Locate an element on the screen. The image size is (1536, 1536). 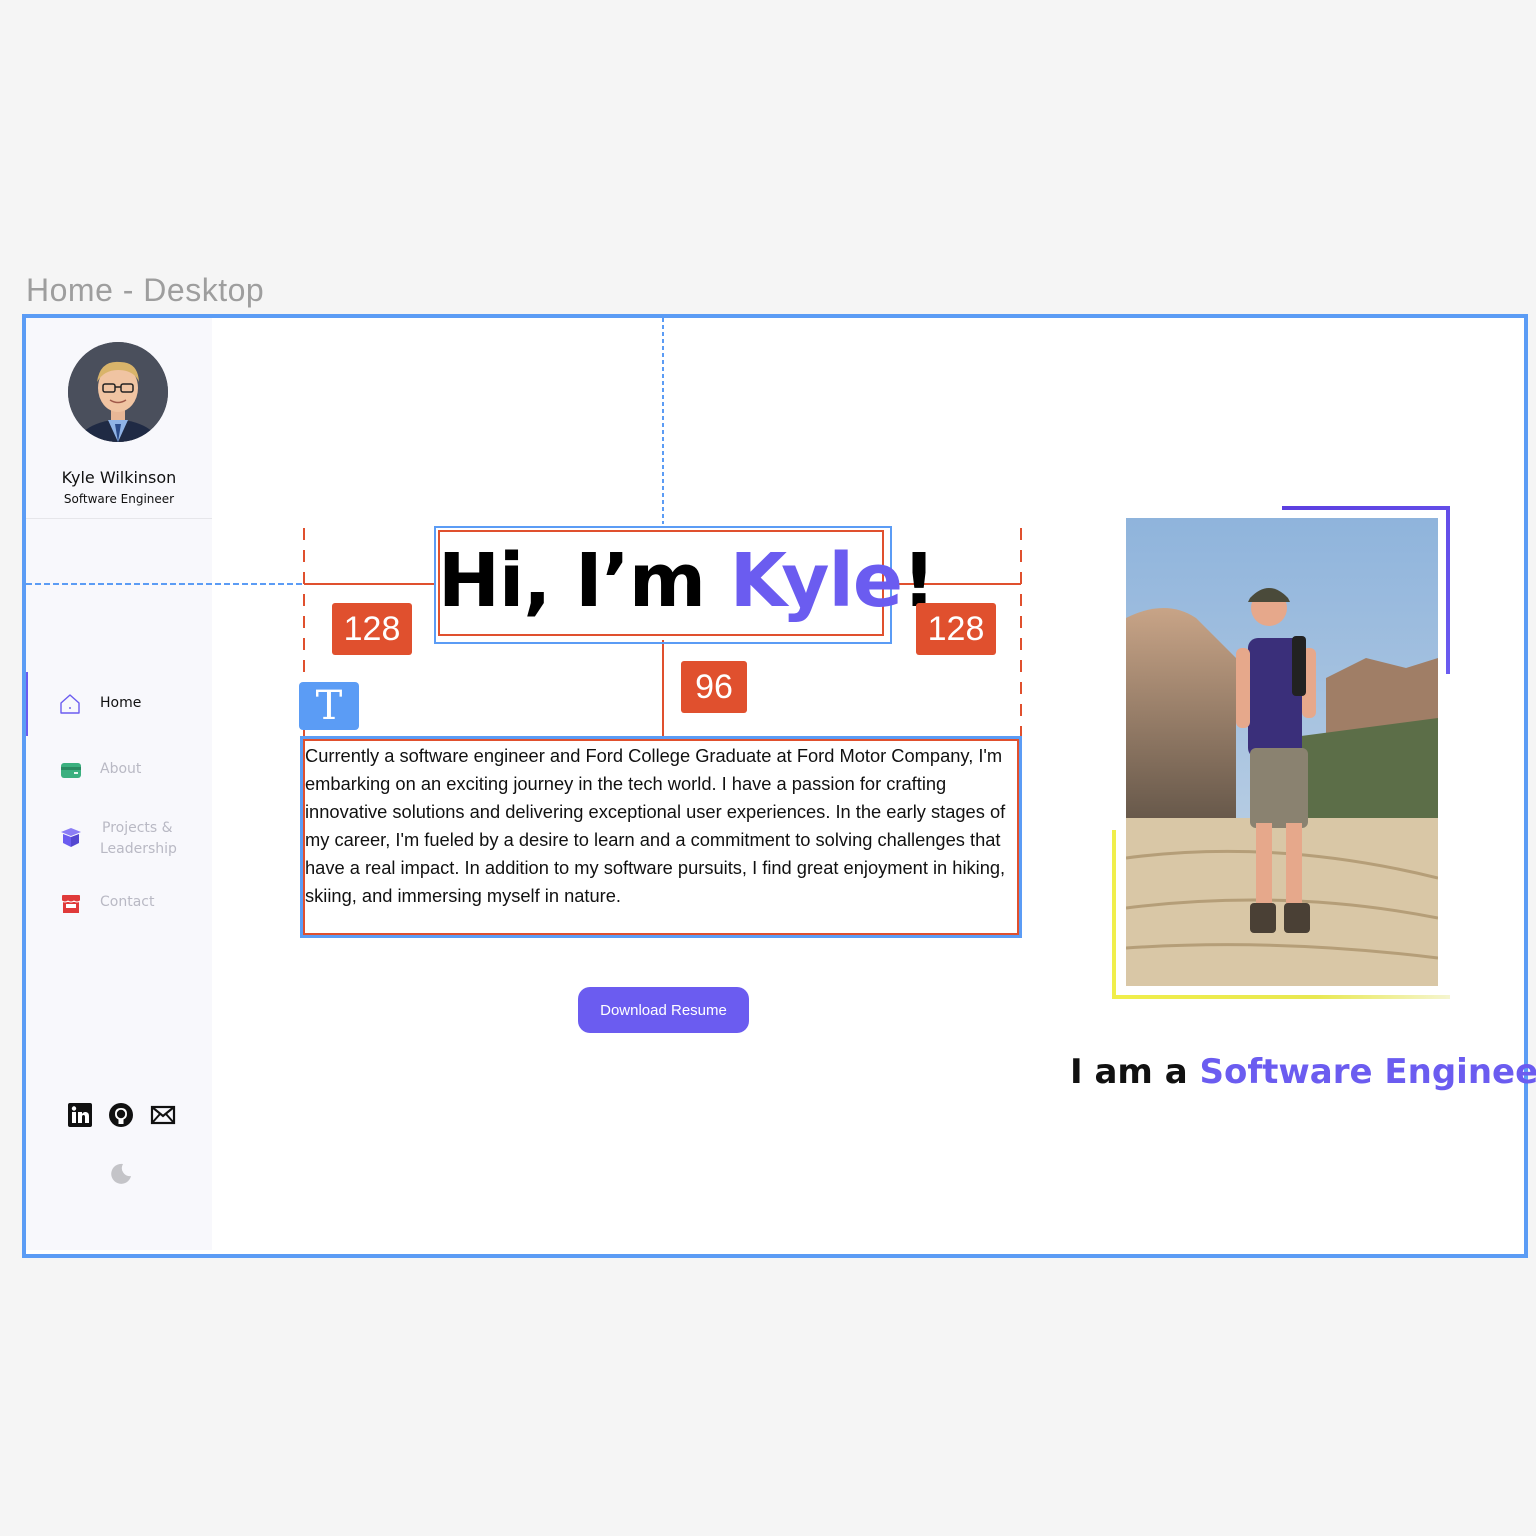
heading-name: Kyle is located at coordinates (816, 581).